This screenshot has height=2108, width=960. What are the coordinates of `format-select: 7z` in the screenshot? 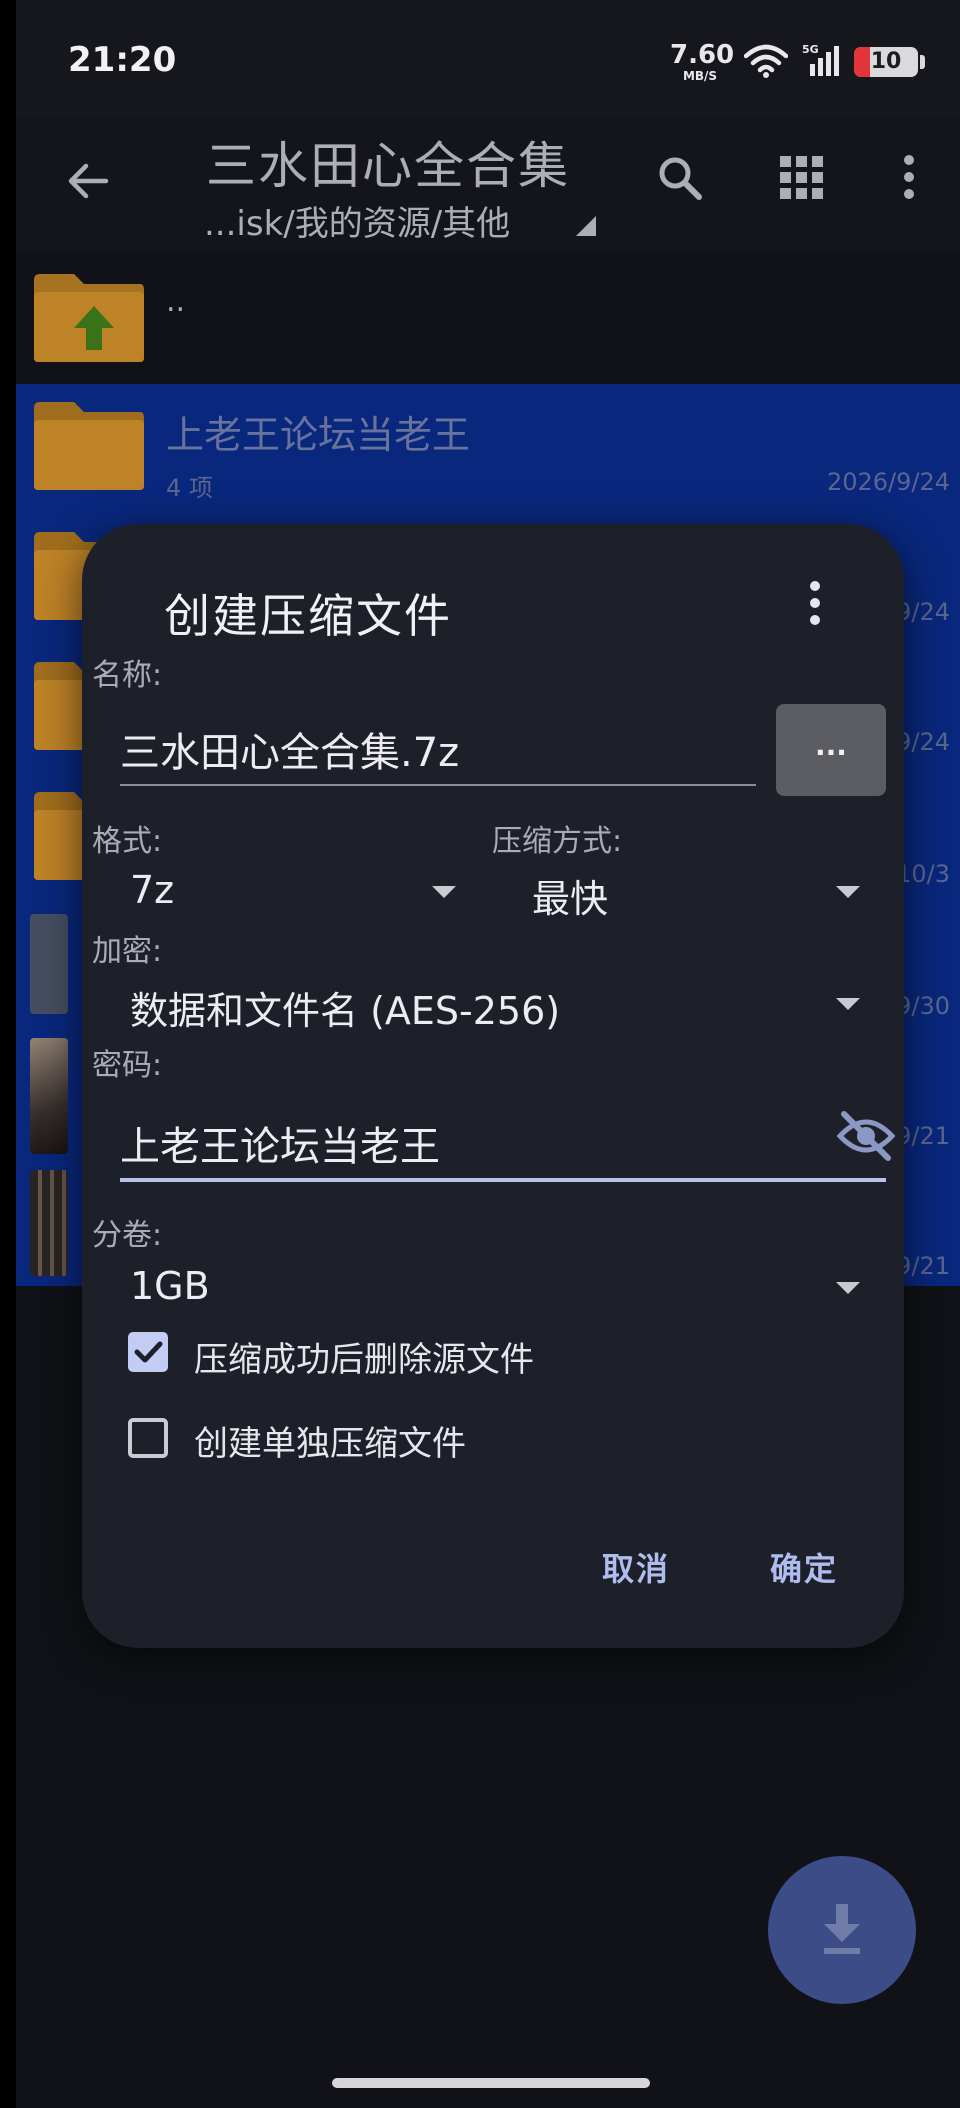 It's located at (152, 890).